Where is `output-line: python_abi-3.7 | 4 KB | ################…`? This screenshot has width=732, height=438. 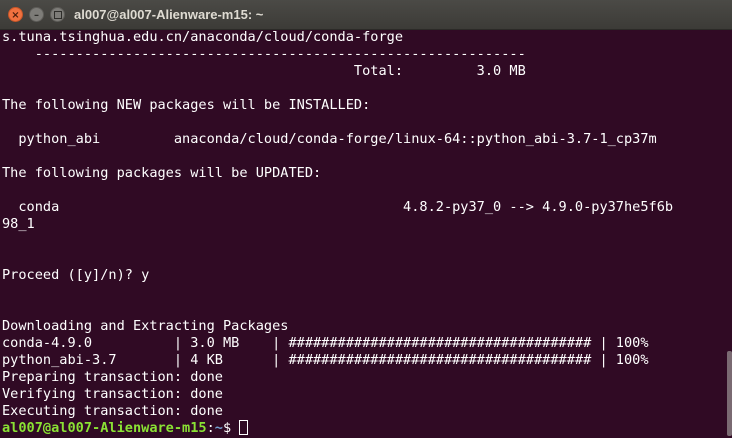 output-line: python_abi-3.7 | 4 KB | ################… is located at coordinates (325, 360).